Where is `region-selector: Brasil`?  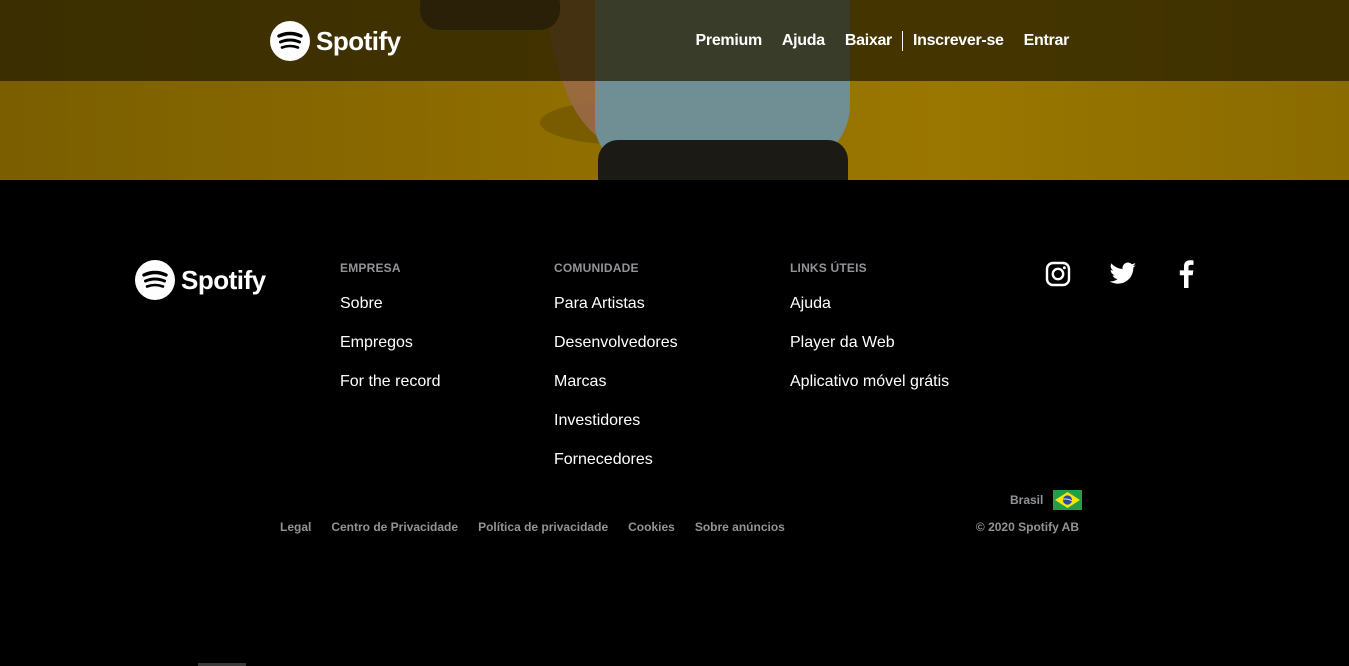 region-selector: Brasil is located at coordinates (1046, 500).